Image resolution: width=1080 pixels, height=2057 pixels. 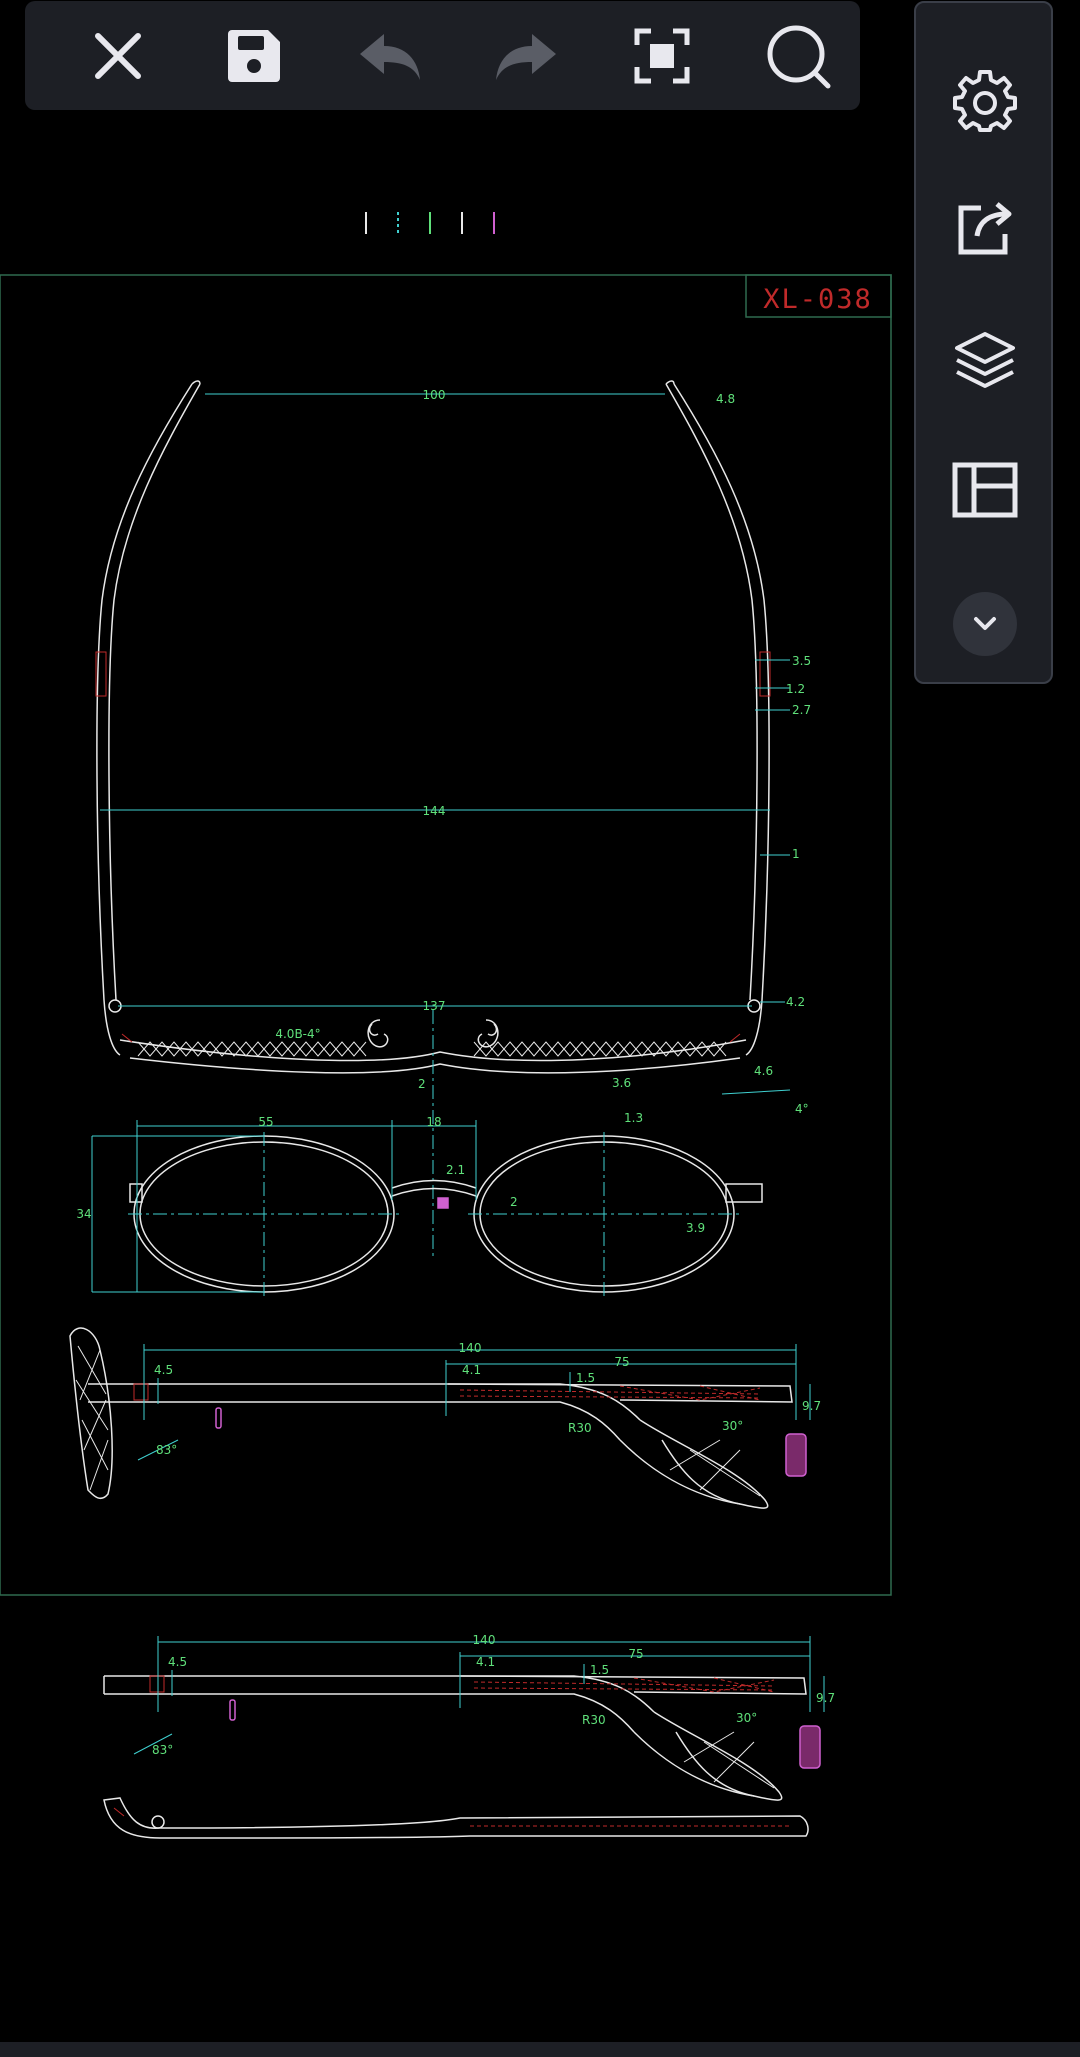 What do you see at coordinates (434, 395) in the screenshot?
I see `svg-text: 100` at bounding box center [434, 395].